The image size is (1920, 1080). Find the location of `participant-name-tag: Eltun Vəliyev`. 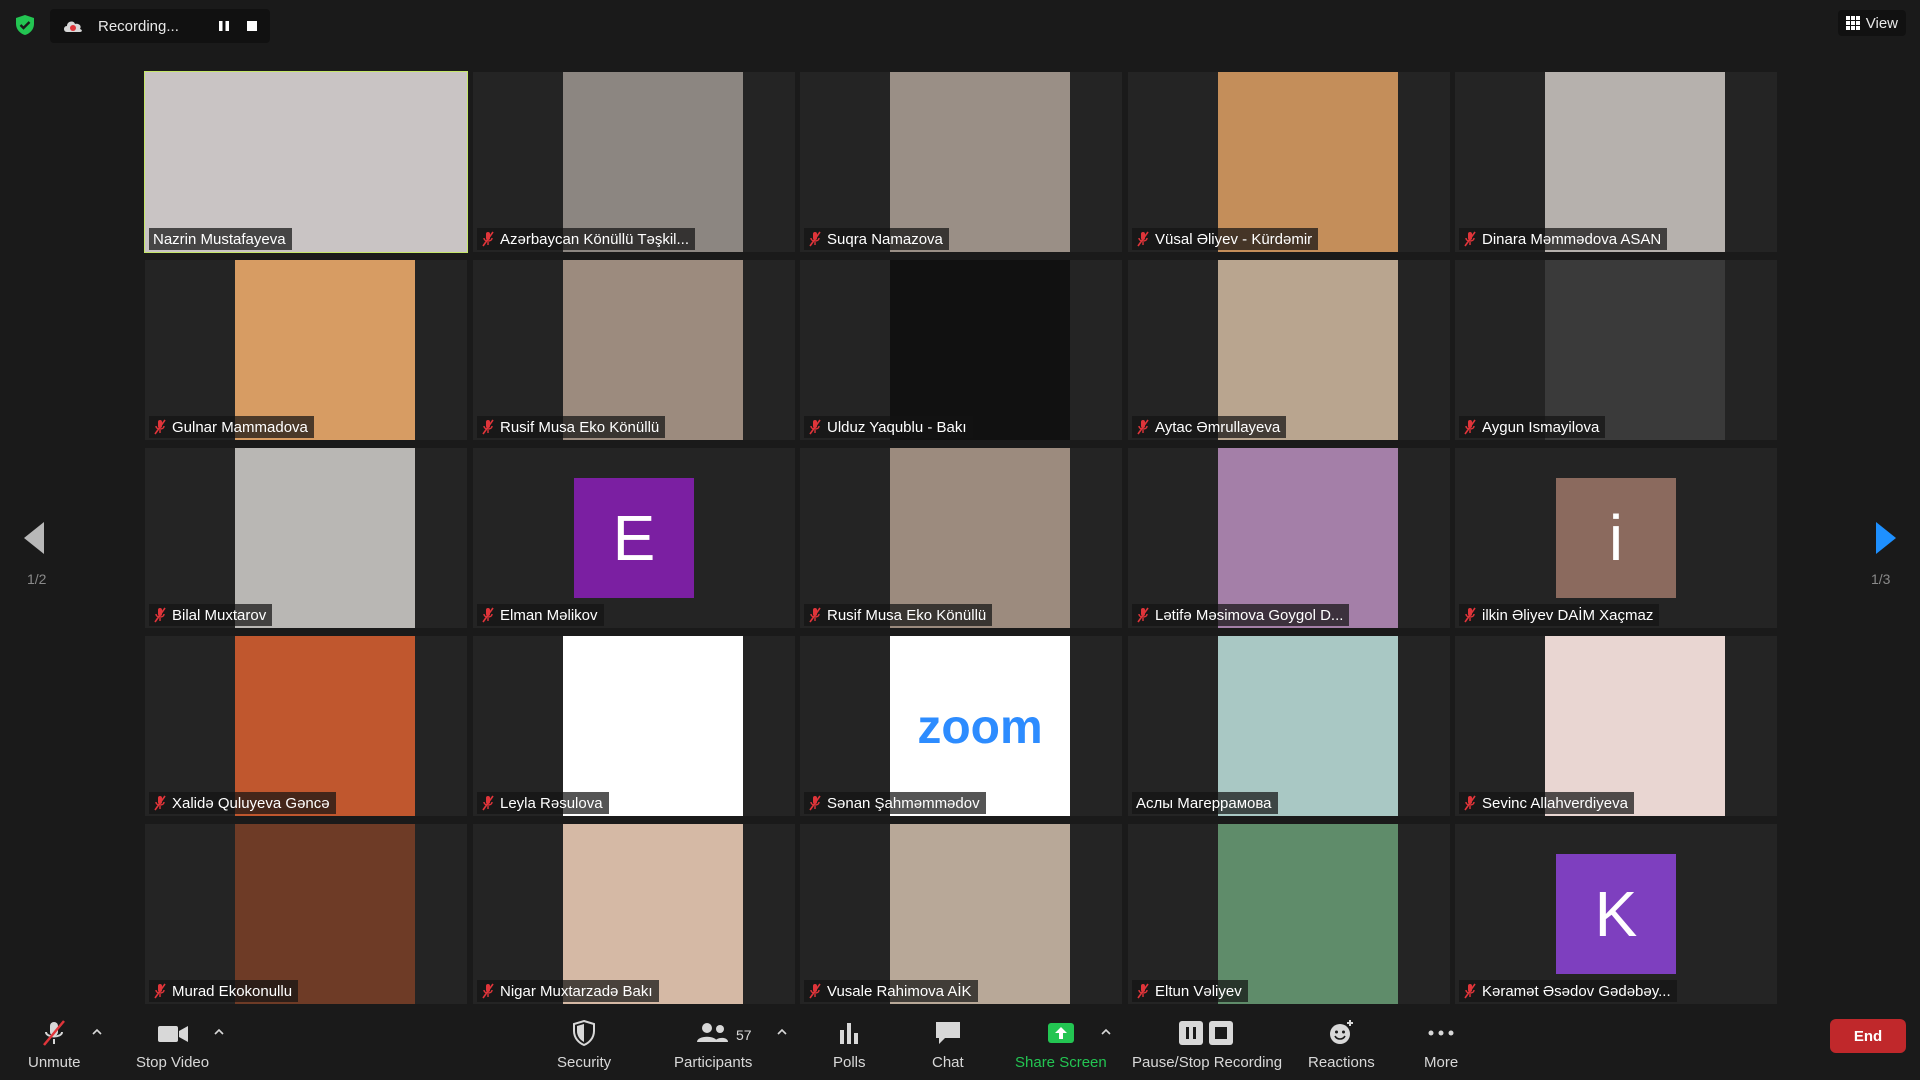

participant-name-tag: Eltun Vəliyev is located at coordinates (1190, 991).